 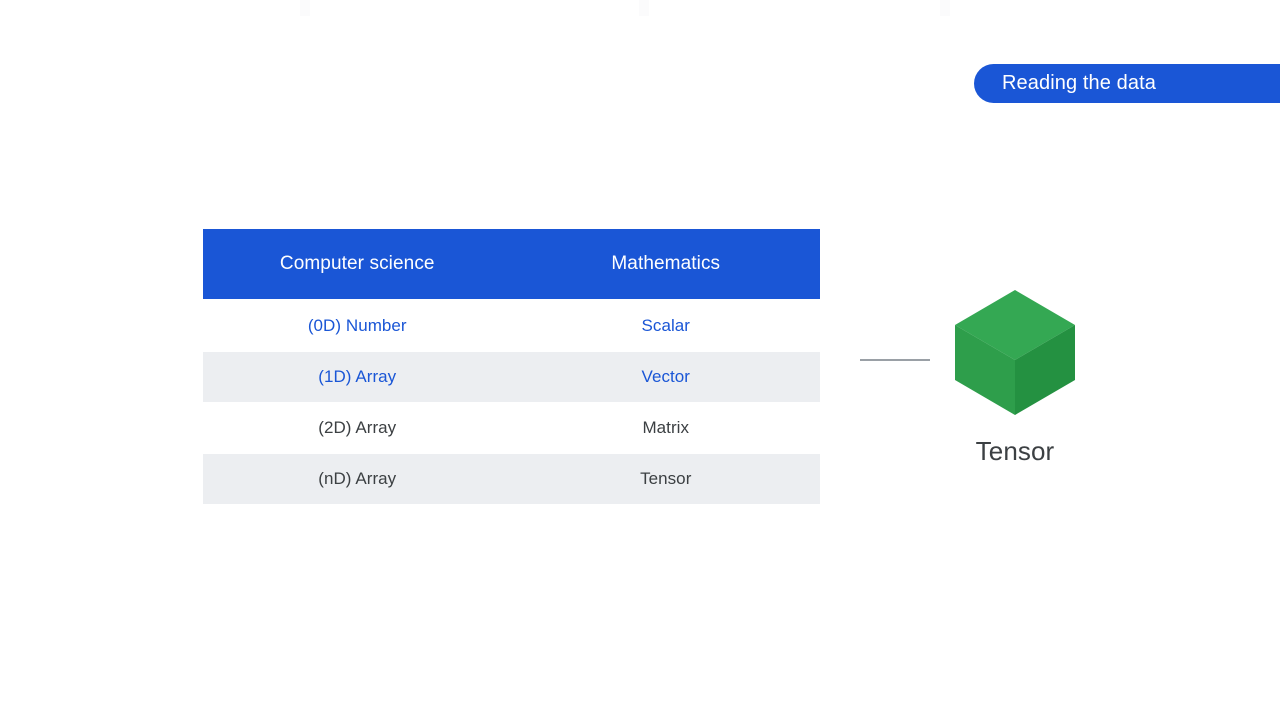 I want to click on table-row: (1D) Array Vector, so click(x=511, y=377).